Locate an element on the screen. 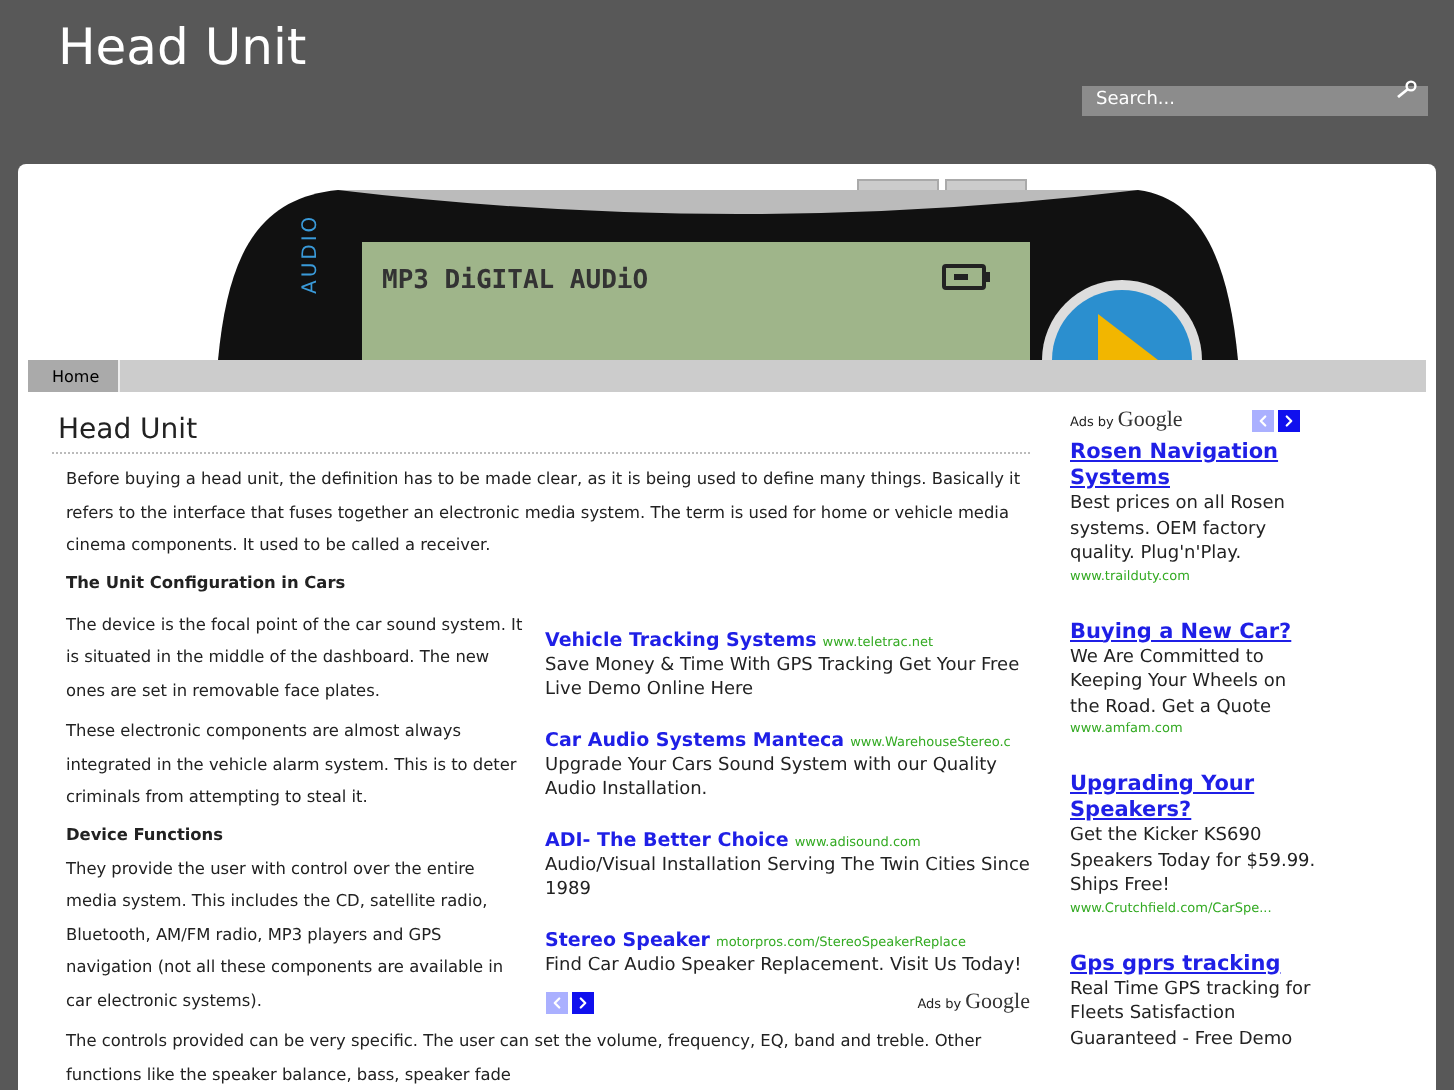 The image size is (1454, 1090). nav-tab: Home is located at coordinates (74, 376).